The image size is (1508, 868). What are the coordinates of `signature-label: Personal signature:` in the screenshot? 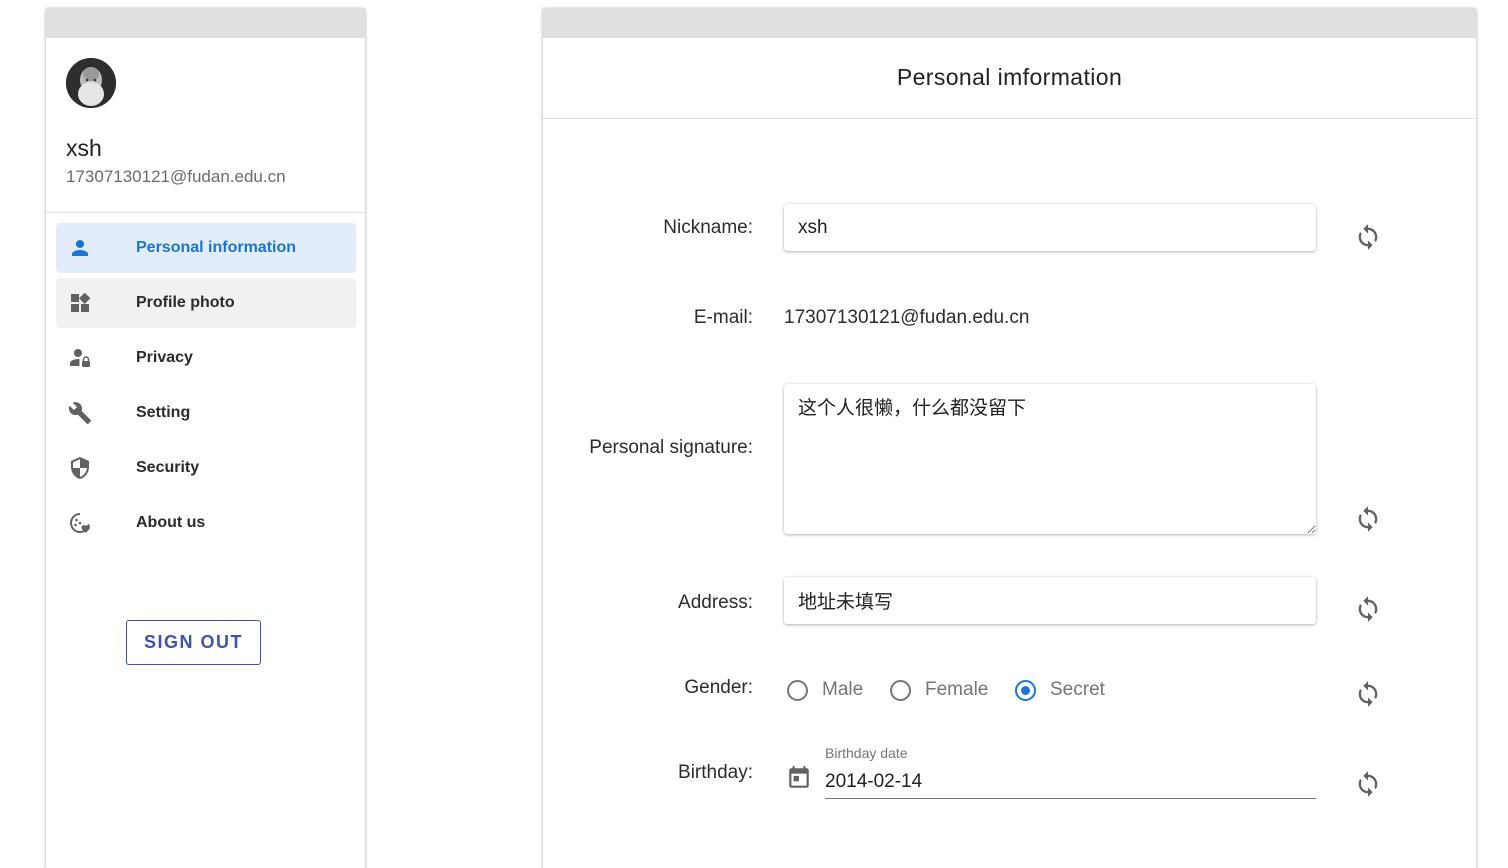 It's located at (671, 447).